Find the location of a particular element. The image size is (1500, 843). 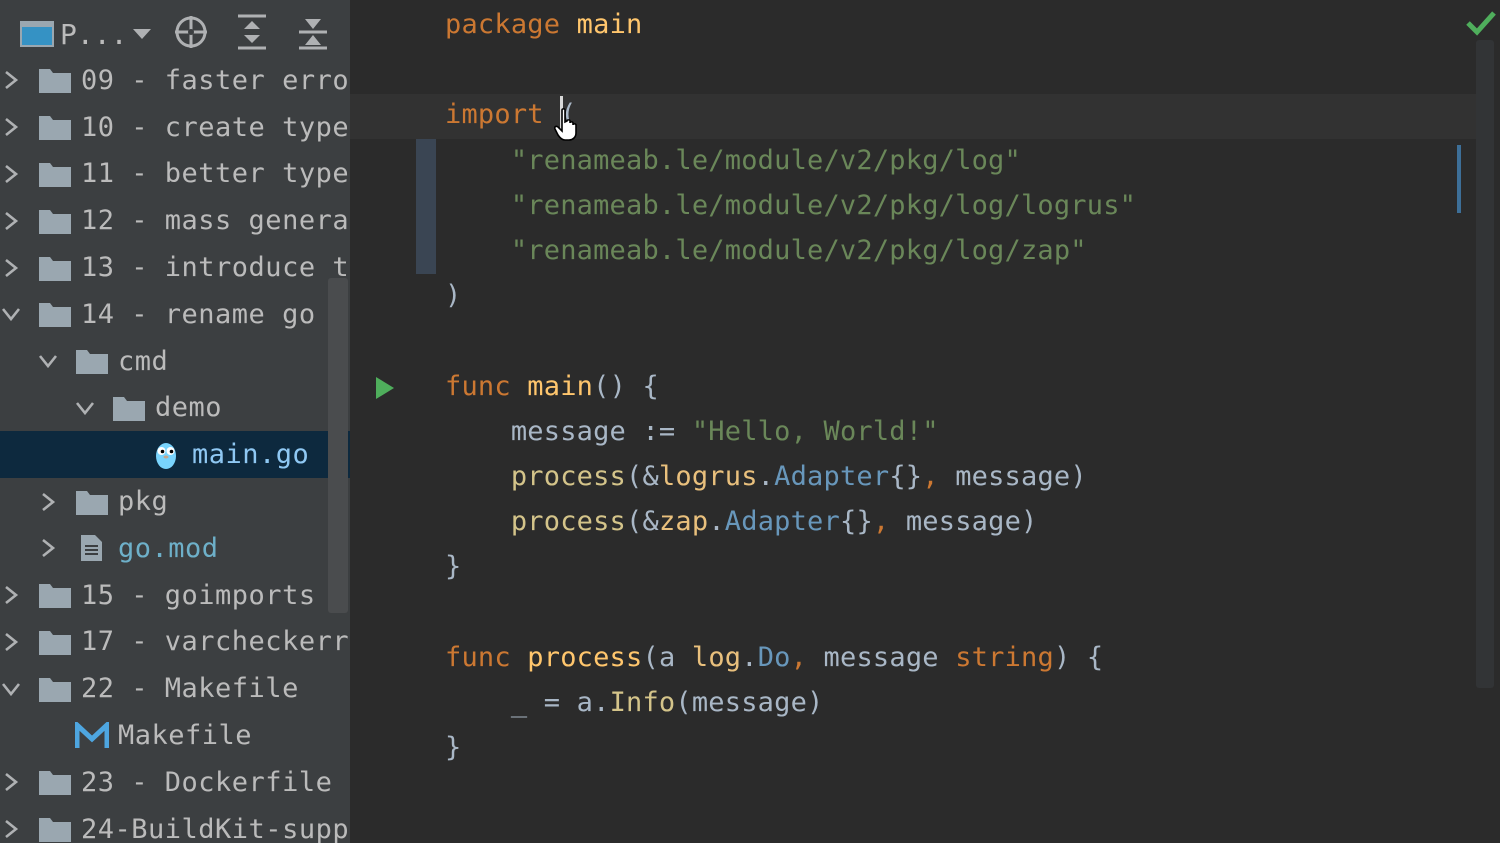

tree-item-label: 22 - Makefile is located at coordinates (190, 689).